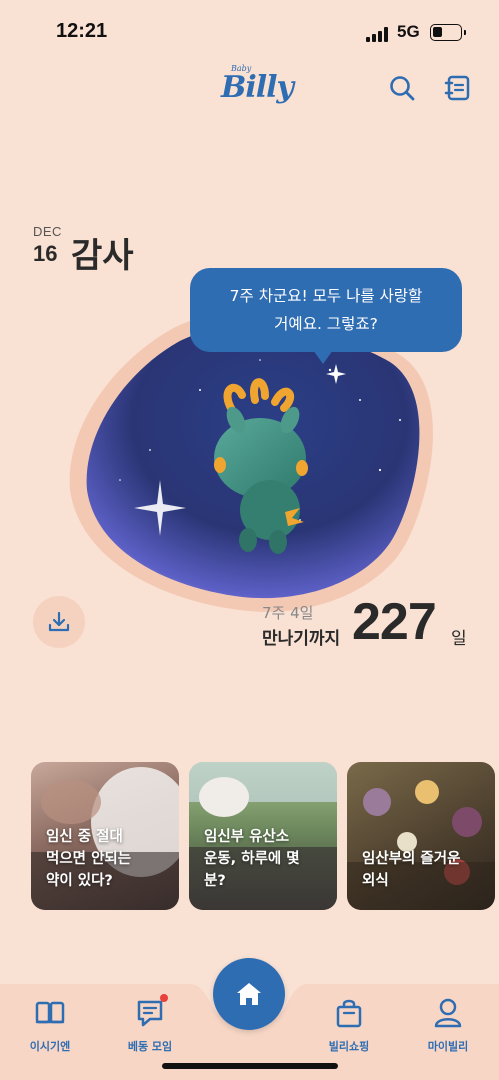 This screenshot has width=499, height=1080. I want to click on status-bar: 12:21 5G, so click(249, 32).